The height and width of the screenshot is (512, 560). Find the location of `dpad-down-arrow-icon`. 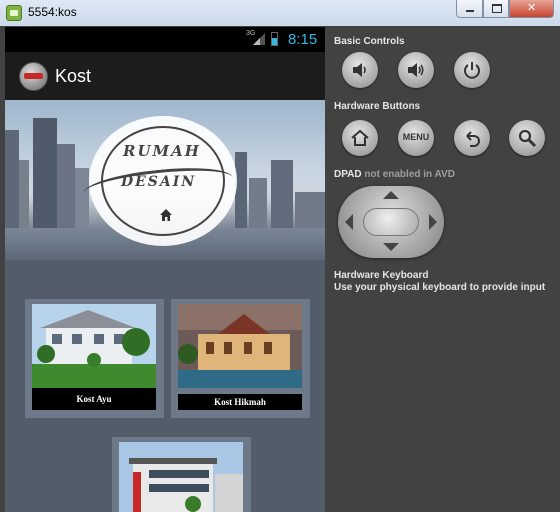

dpad-down-arrow-icon is located at coordinates (391, 247).